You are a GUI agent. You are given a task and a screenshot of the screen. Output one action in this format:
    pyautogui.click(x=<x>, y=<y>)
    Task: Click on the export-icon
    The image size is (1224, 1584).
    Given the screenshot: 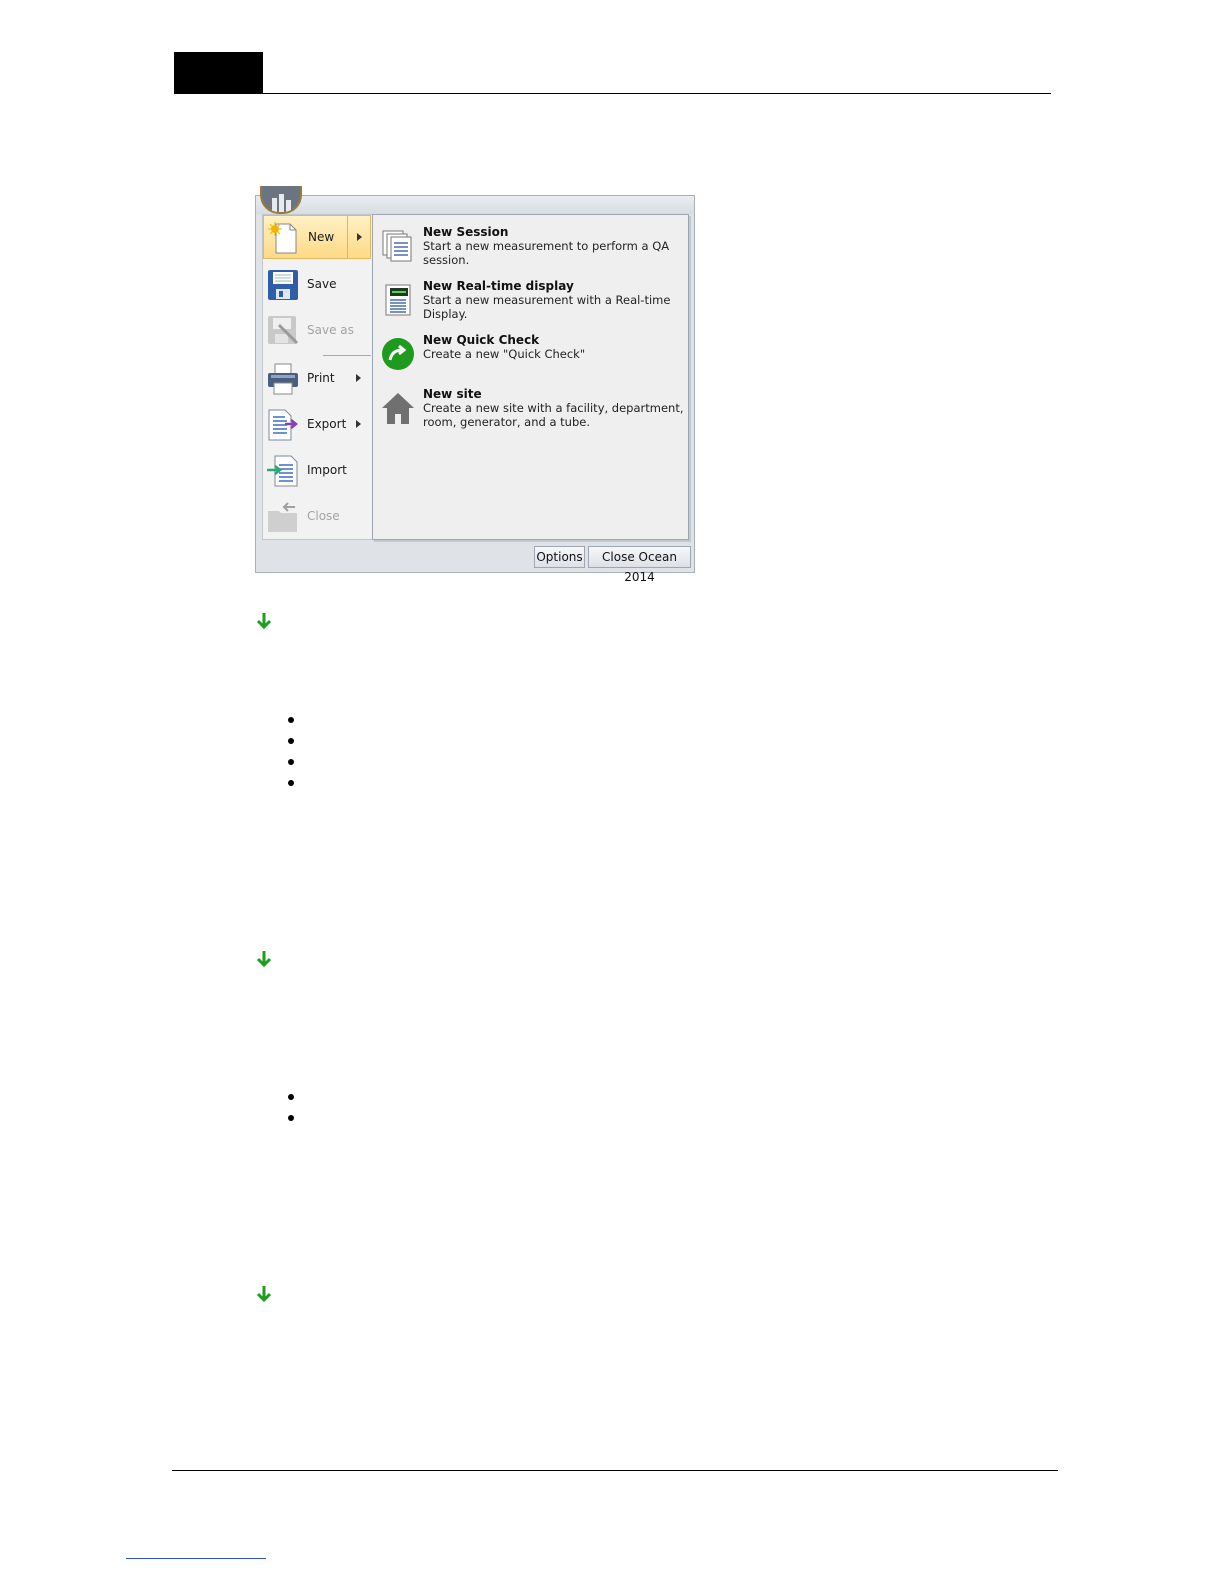 What is the action you would take?
    pyautogui.click(x=283, y=425)
    